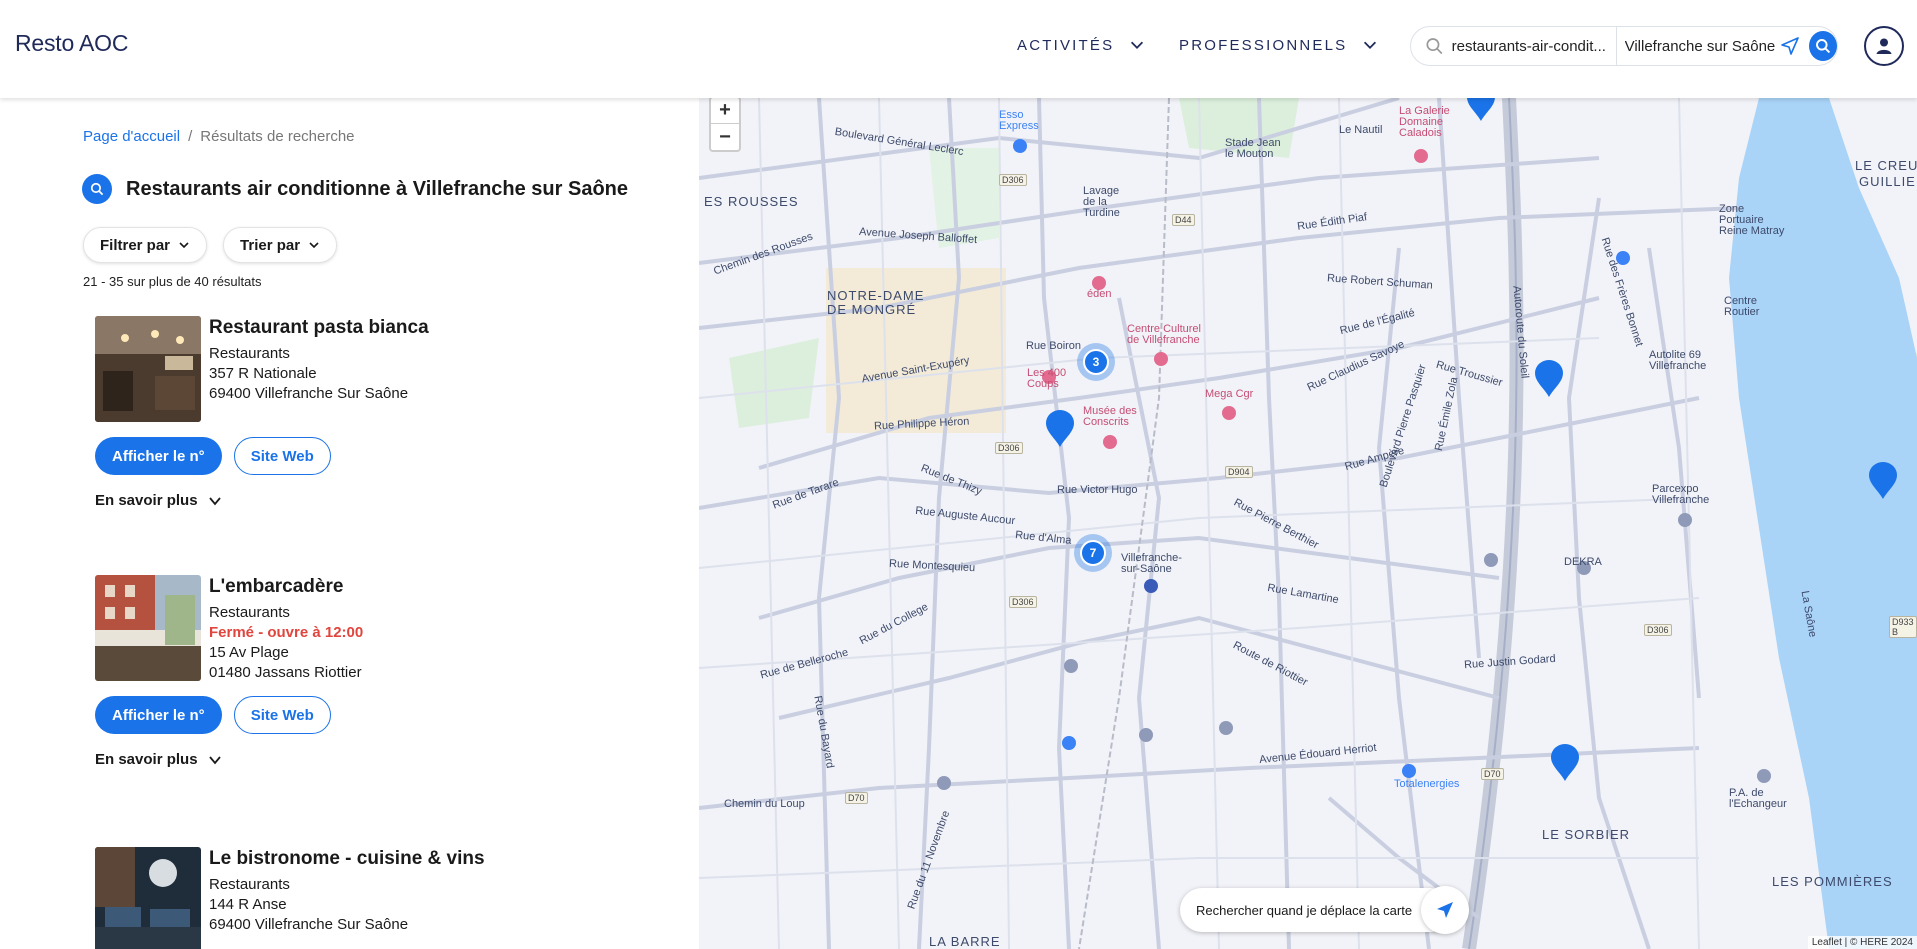 The image size is (1917, 949). I want to click on map-label: Villefranche-sur-Saône, so click(1151, 563).